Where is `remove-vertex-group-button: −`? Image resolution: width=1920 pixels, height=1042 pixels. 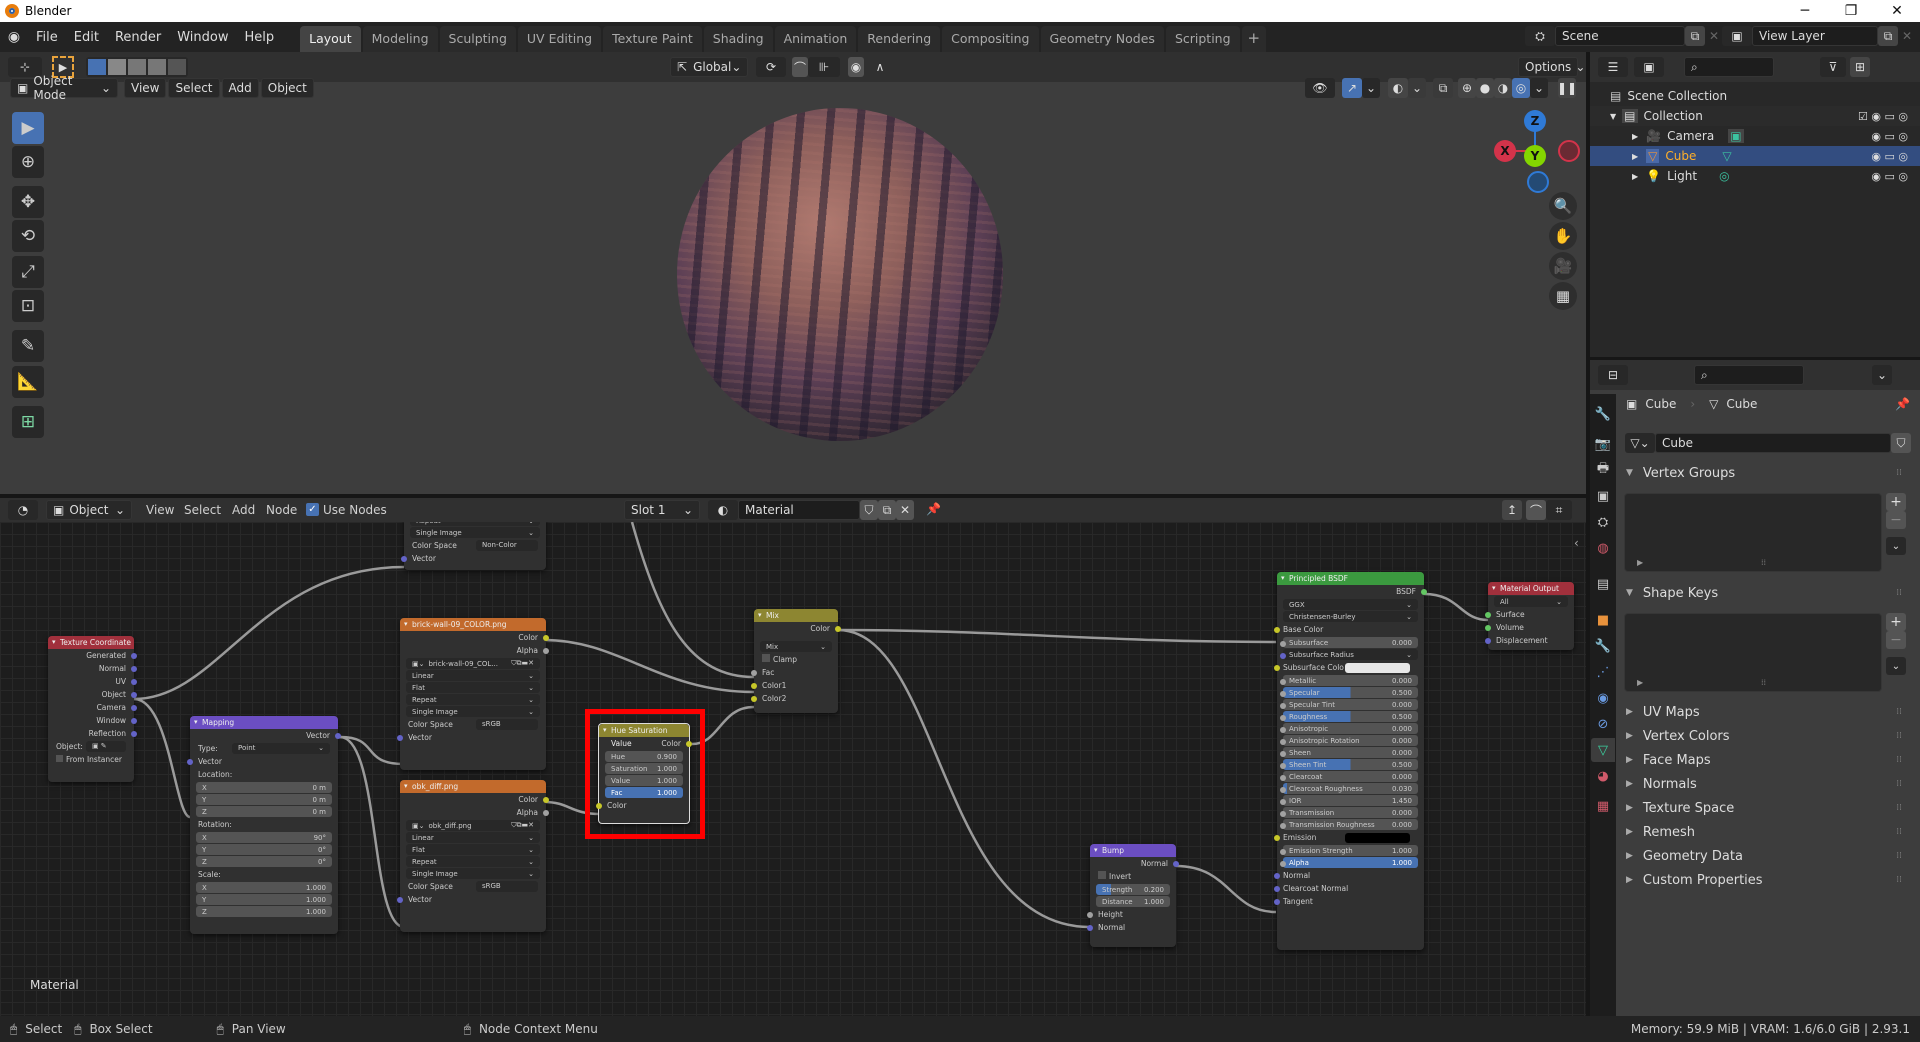
remove-vertex-group-button: − is located at coordinates (1896, 520).